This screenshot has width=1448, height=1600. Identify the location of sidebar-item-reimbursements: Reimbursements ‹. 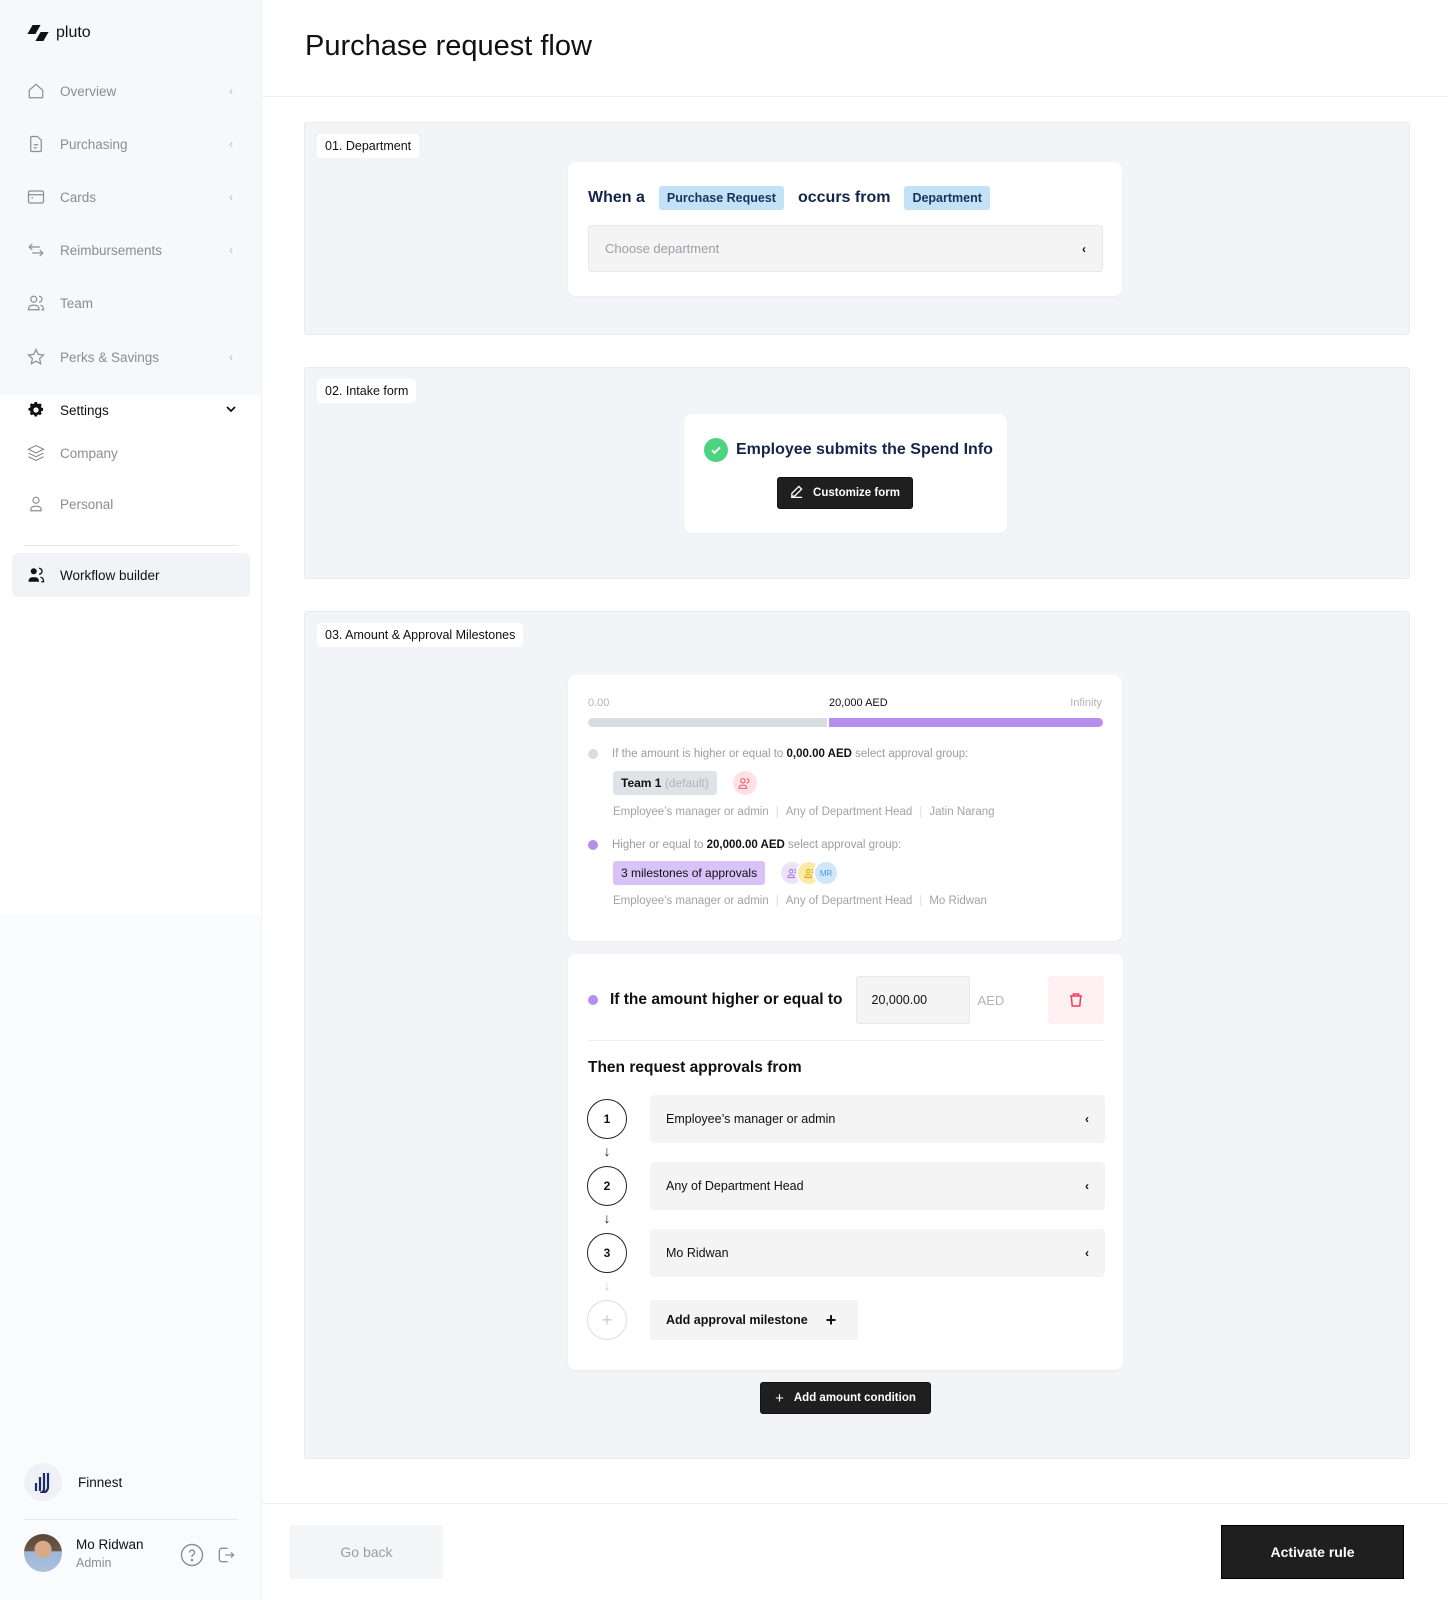
(132, 250).